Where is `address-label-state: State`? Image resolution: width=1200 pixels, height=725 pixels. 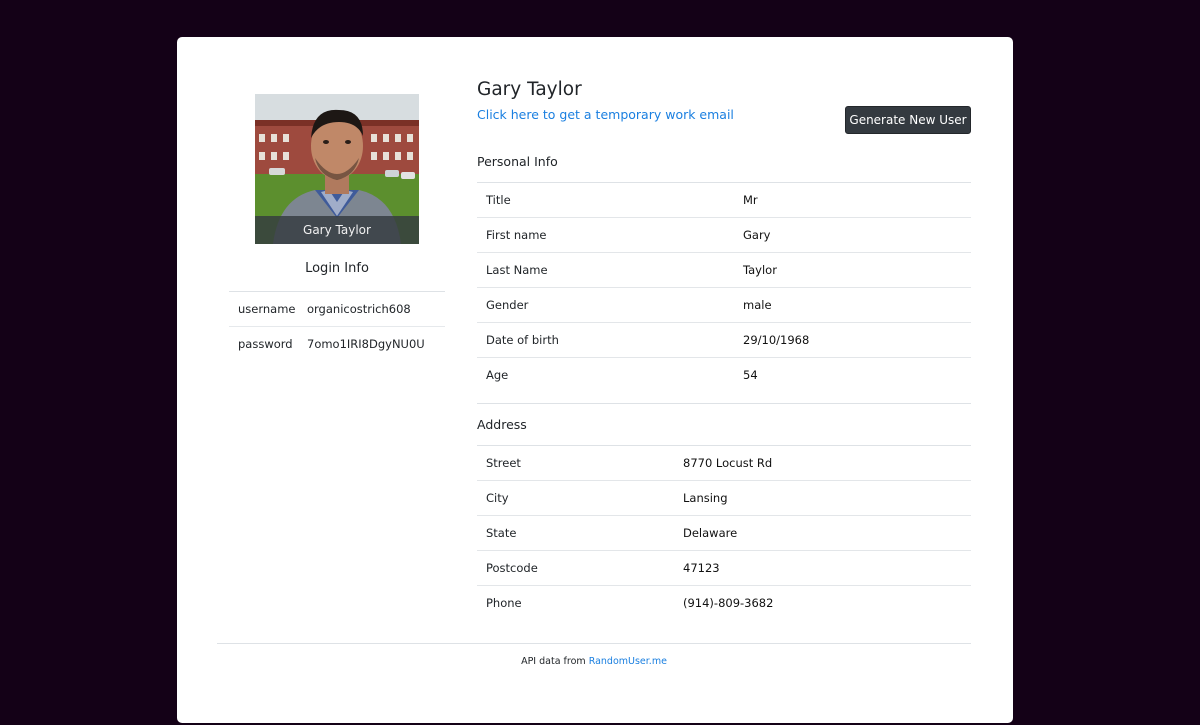 address-label-state: State is located at coordinates (501, 533).